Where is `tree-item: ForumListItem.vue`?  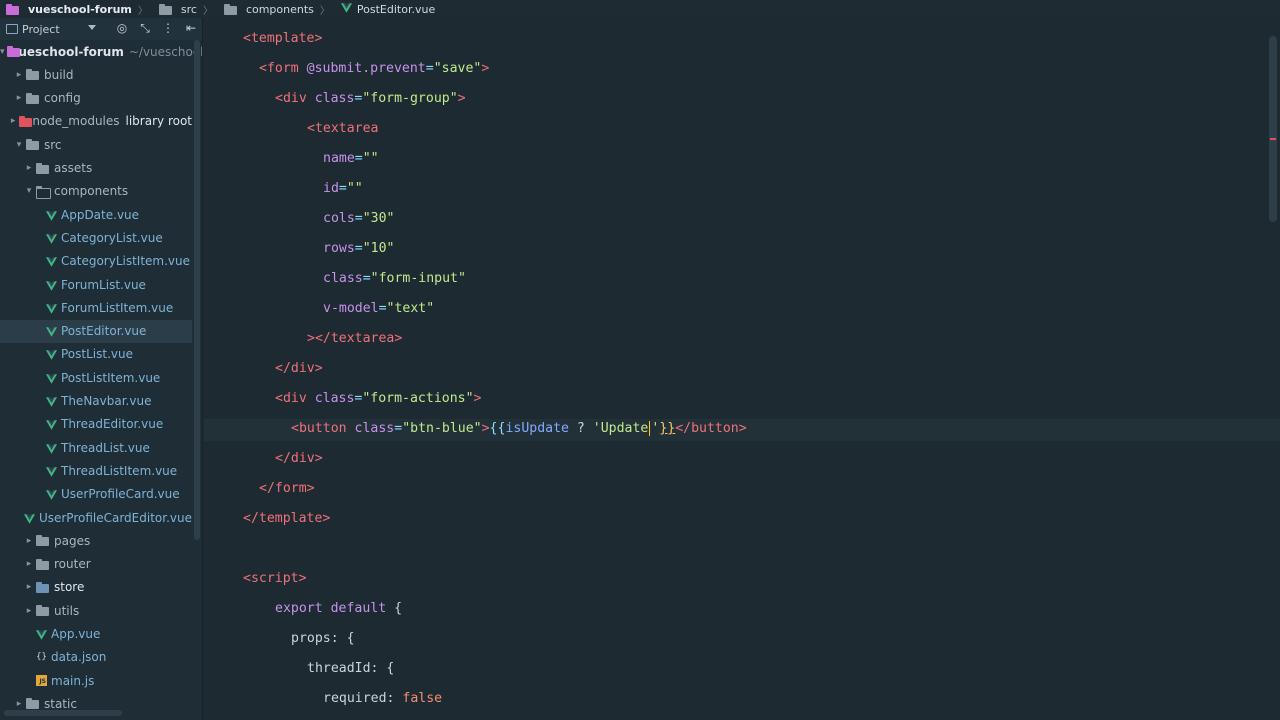 tree-item: ForumListItem.vue is located at coordinates (96, 307).